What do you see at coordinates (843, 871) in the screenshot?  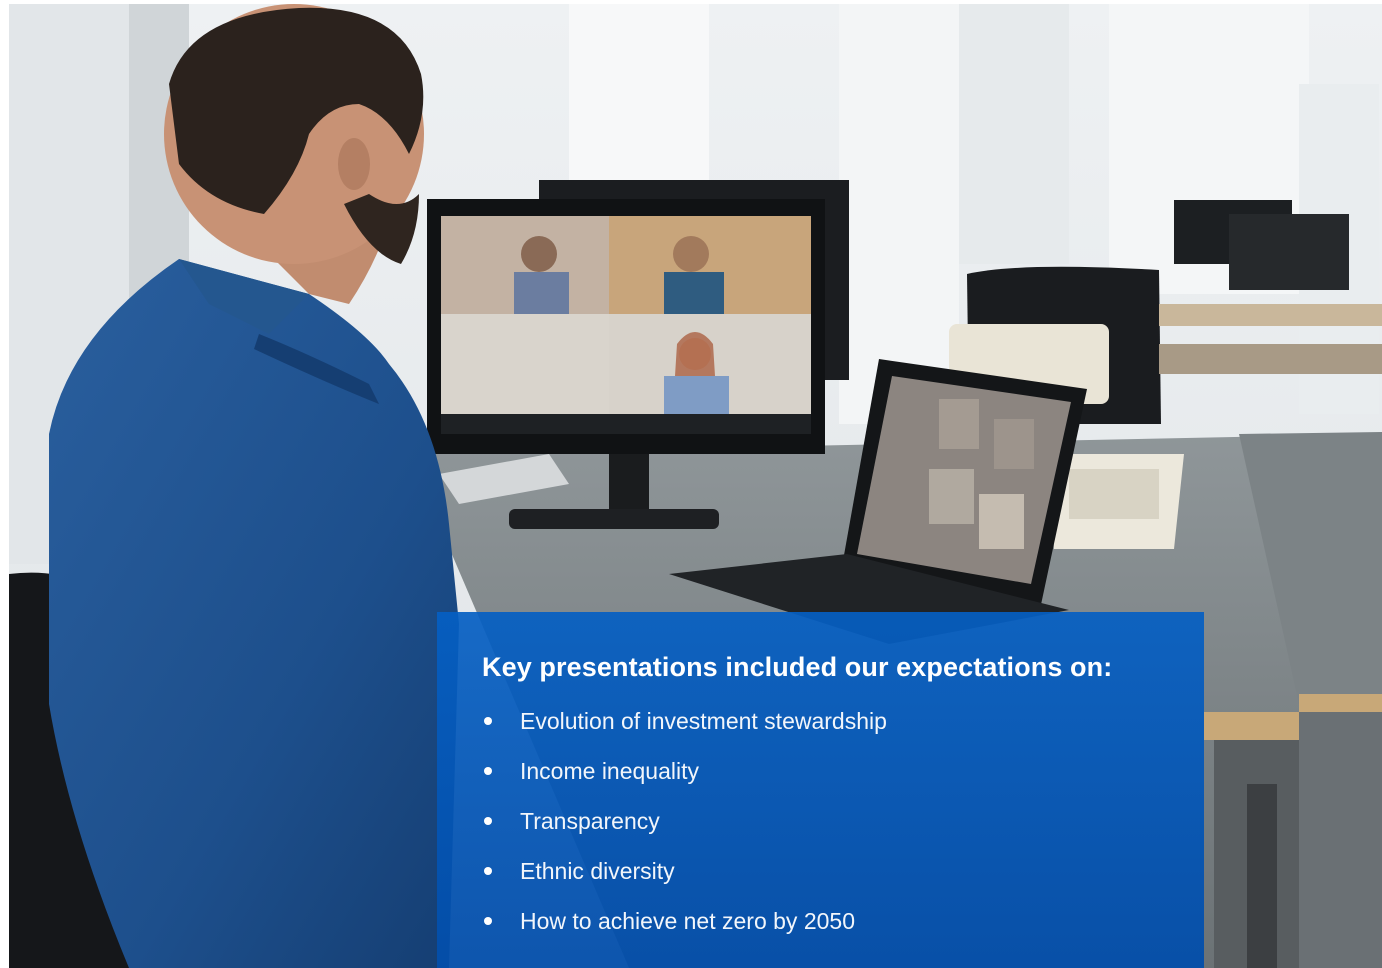 I see `list-item: Ethnic diversity` at bounding box center [843, 871].